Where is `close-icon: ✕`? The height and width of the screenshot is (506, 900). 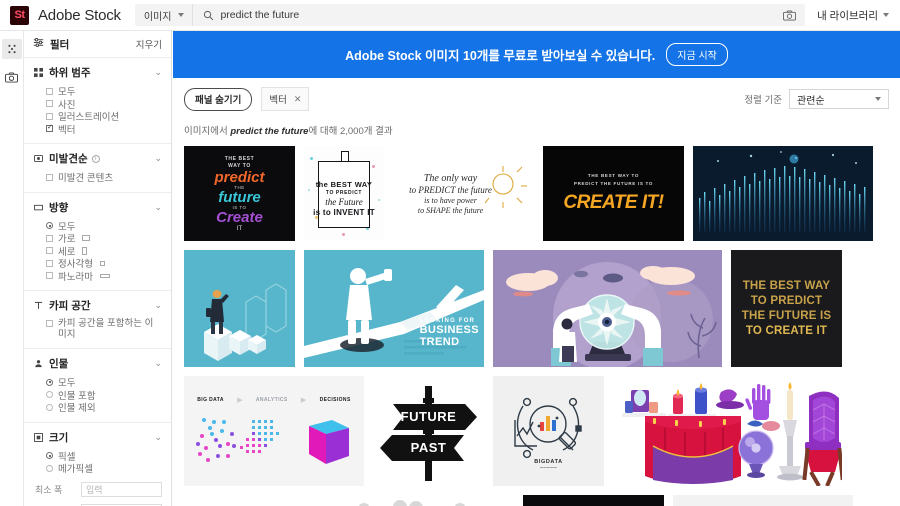
close-icon: ✕ is located at coordinates (298, 99).